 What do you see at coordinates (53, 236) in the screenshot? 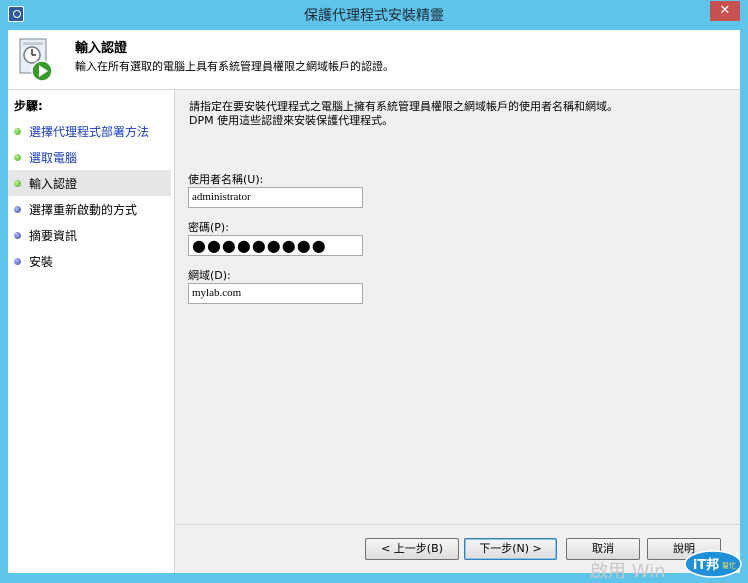
I see `step-label: 摘要資訊` at bounding box center [53, 236].